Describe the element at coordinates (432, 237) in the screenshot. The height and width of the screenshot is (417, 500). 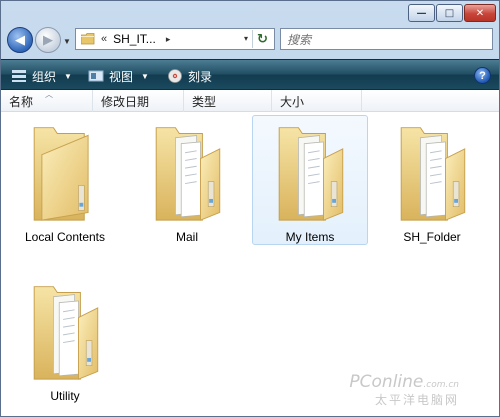
I see `folder-label: SH_Folder` at that location.